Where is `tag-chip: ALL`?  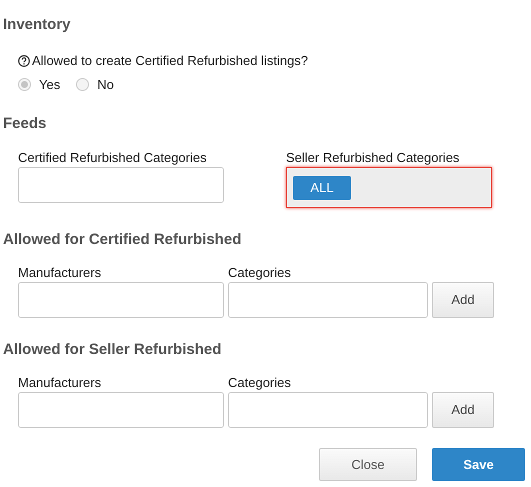 tag-chip: ALL is located at coordinates (322, 188).